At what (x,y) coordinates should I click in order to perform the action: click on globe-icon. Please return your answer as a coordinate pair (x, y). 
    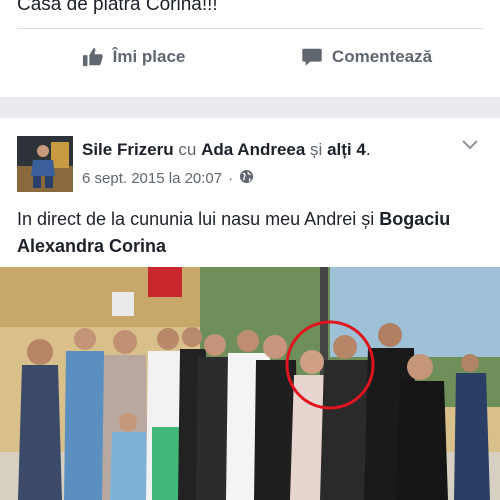
    Looking at the image, I should click on (246, 178).